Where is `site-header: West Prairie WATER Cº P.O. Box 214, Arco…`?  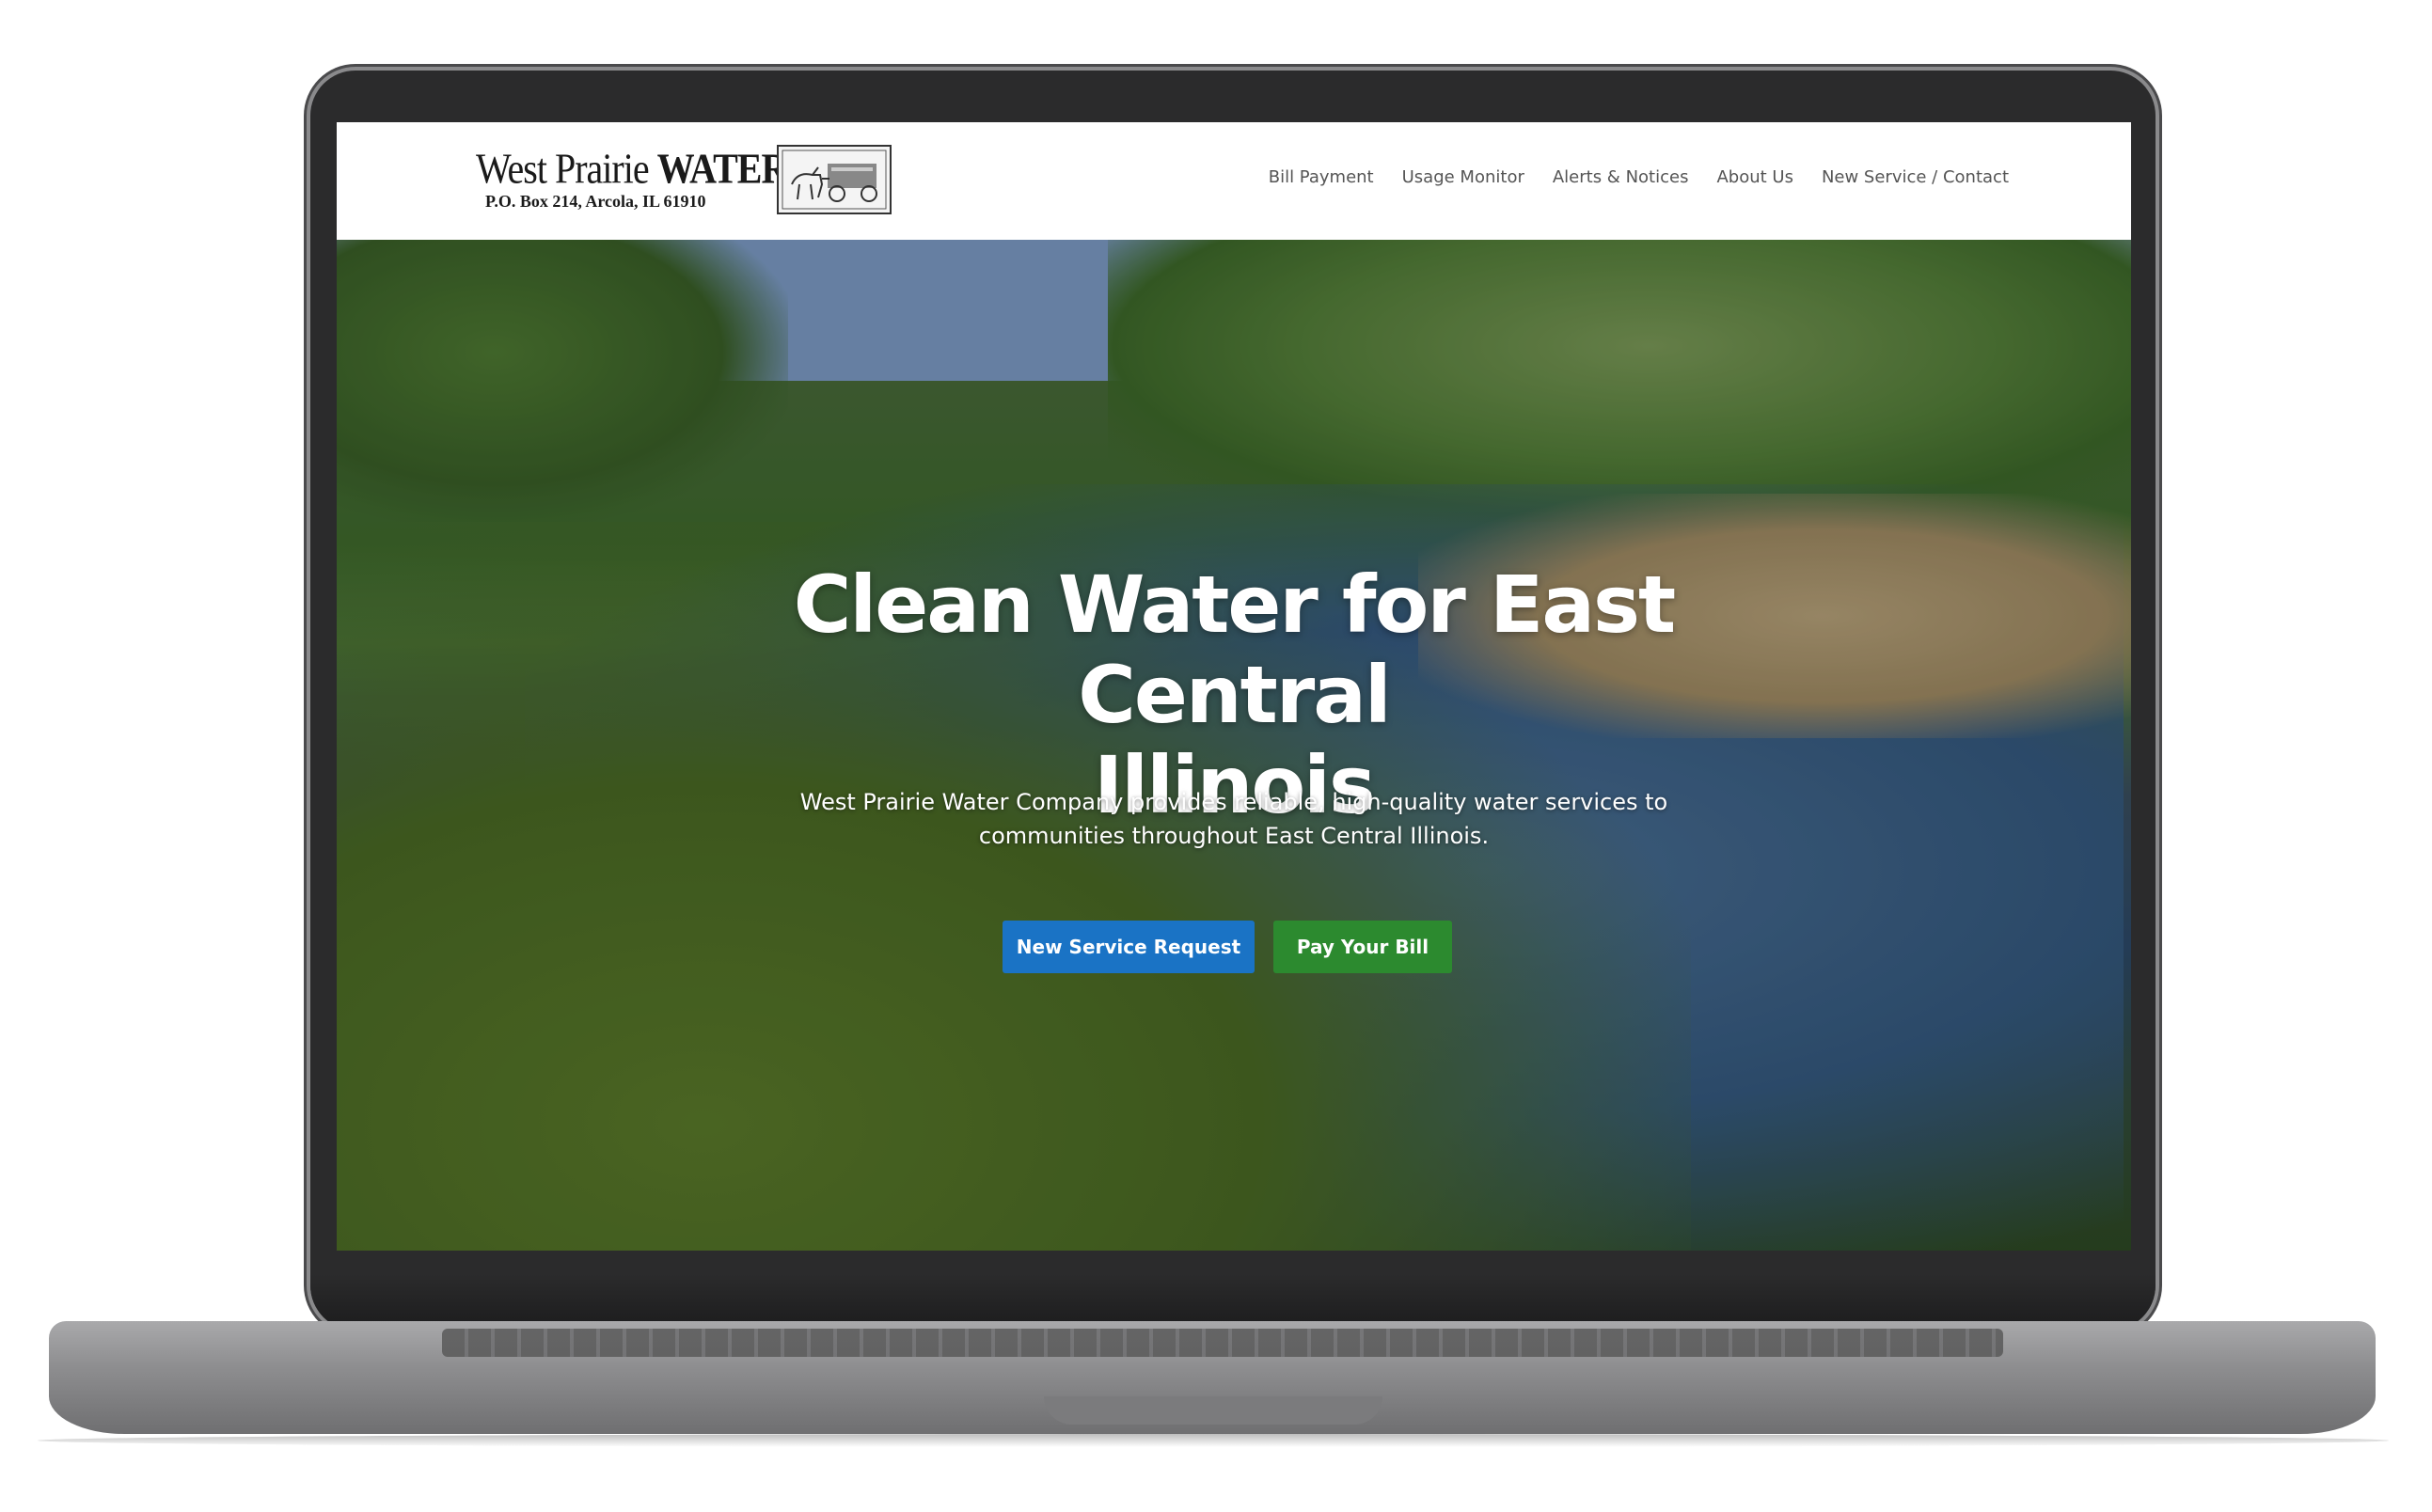
site-header: West Prairie WATER Cº P.O. Box 214, Arco… is located at coordinates (1234, 181).